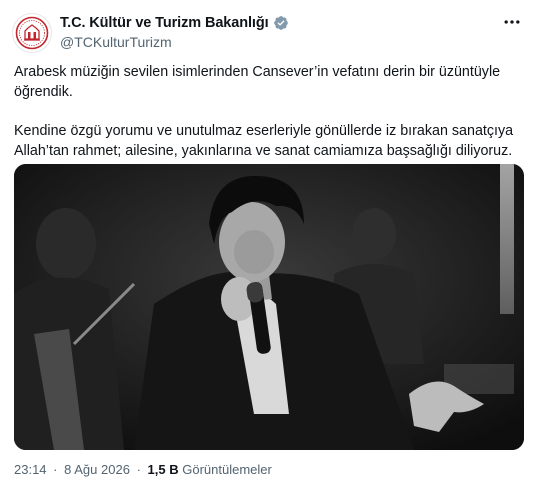  Describe the element at coordinates (281, 23) in the screenshot. I see `verified-badge-icon` at that location.